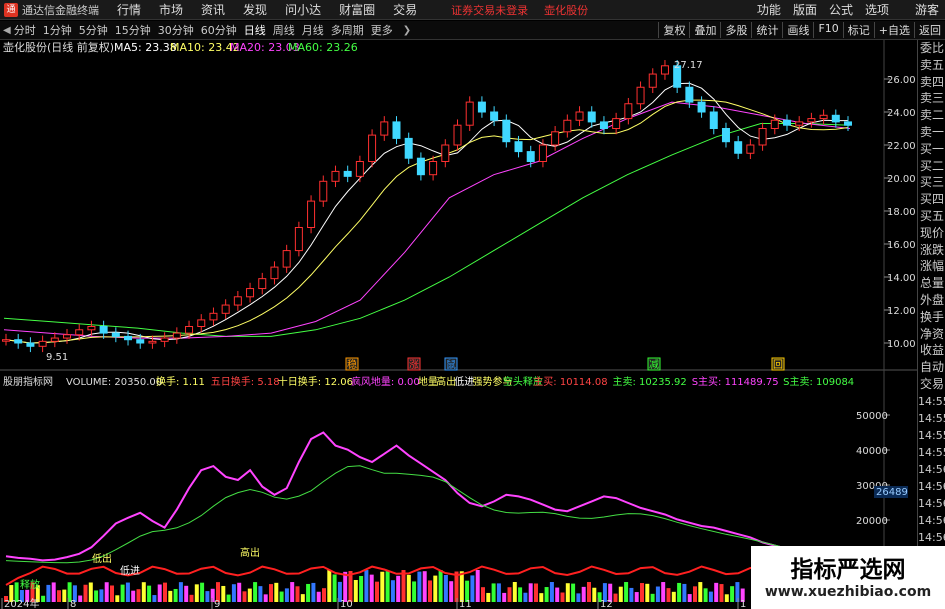  What do you see at coordinates (766, 30) in the screenshot?
I see `btn-tongji: 统计` at bounding box center [766, 30].